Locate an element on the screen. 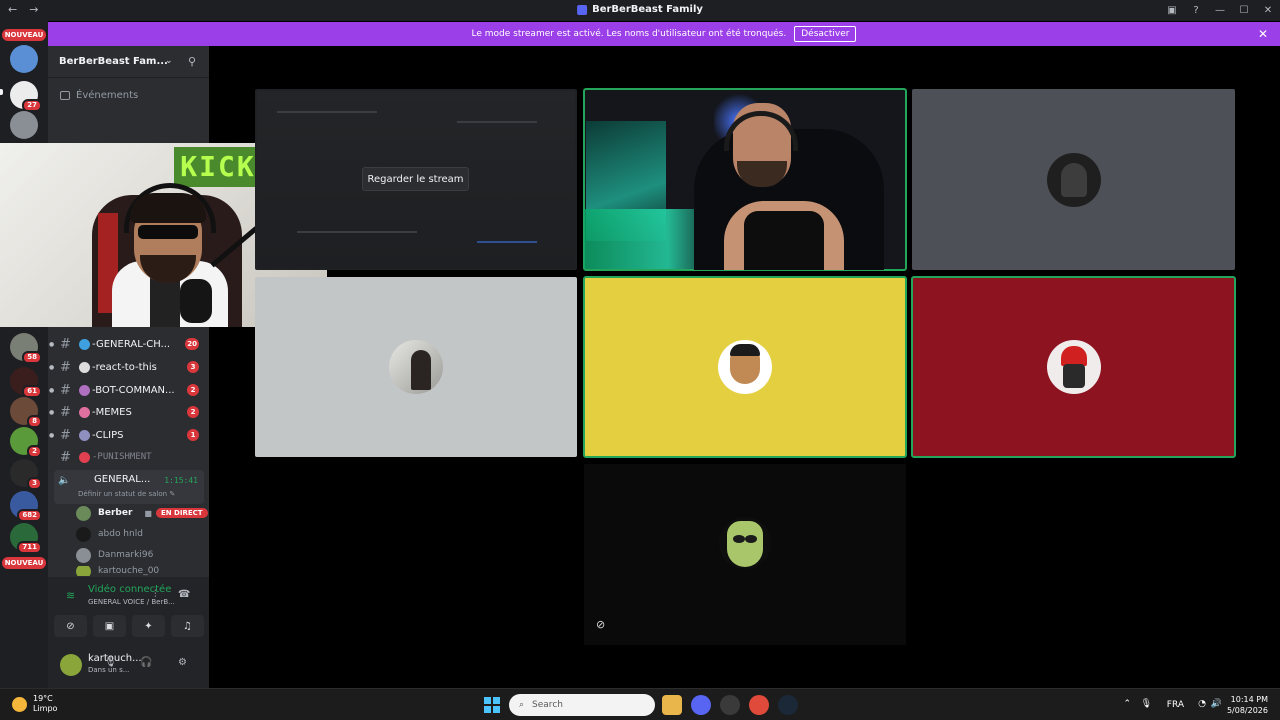 Image resolution: width=1280 pixels, height=720 pixels. activities-icon: ✦ is located at coordinates (148, 626).